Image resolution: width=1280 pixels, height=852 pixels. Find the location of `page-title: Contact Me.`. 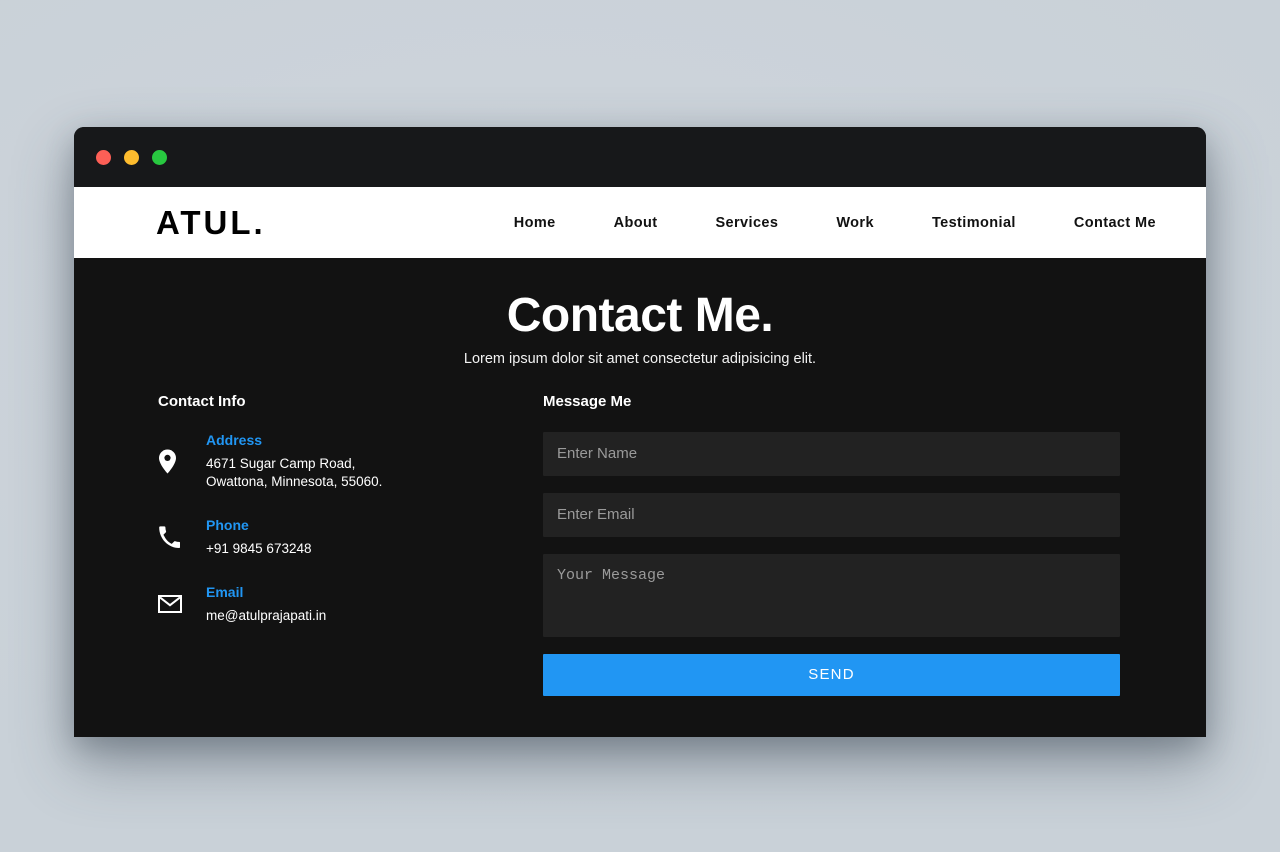

page-title: Contact Me. is located at coordinates (640, 315).